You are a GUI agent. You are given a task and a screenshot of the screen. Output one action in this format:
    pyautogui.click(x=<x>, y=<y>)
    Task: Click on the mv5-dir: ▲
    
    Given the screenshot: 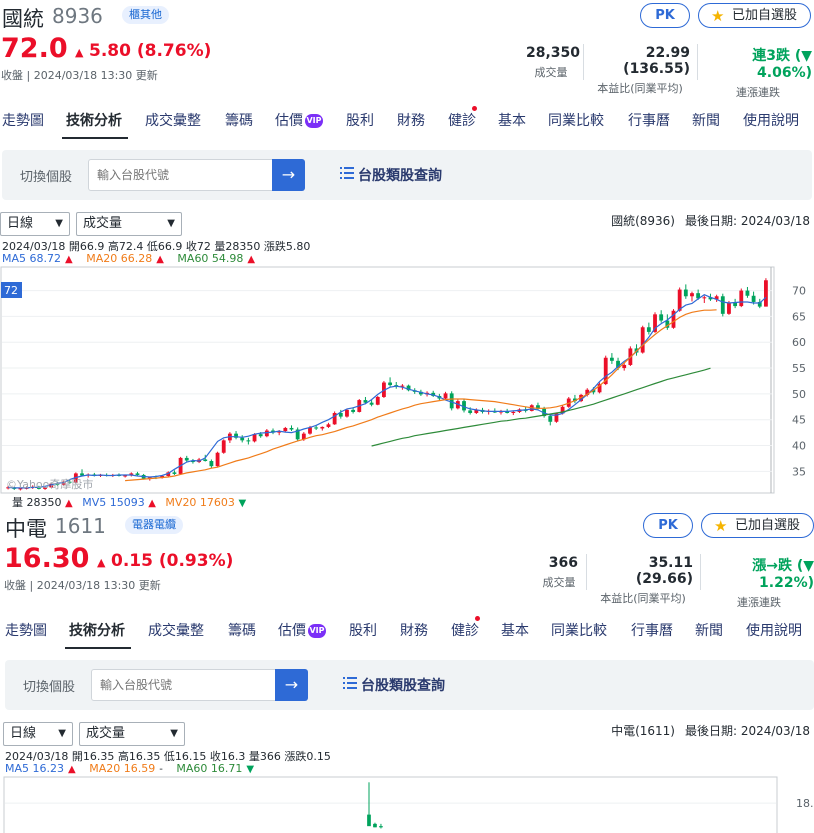 What is the action you would take?
    pyautogui.click(x=152, y=503)
    